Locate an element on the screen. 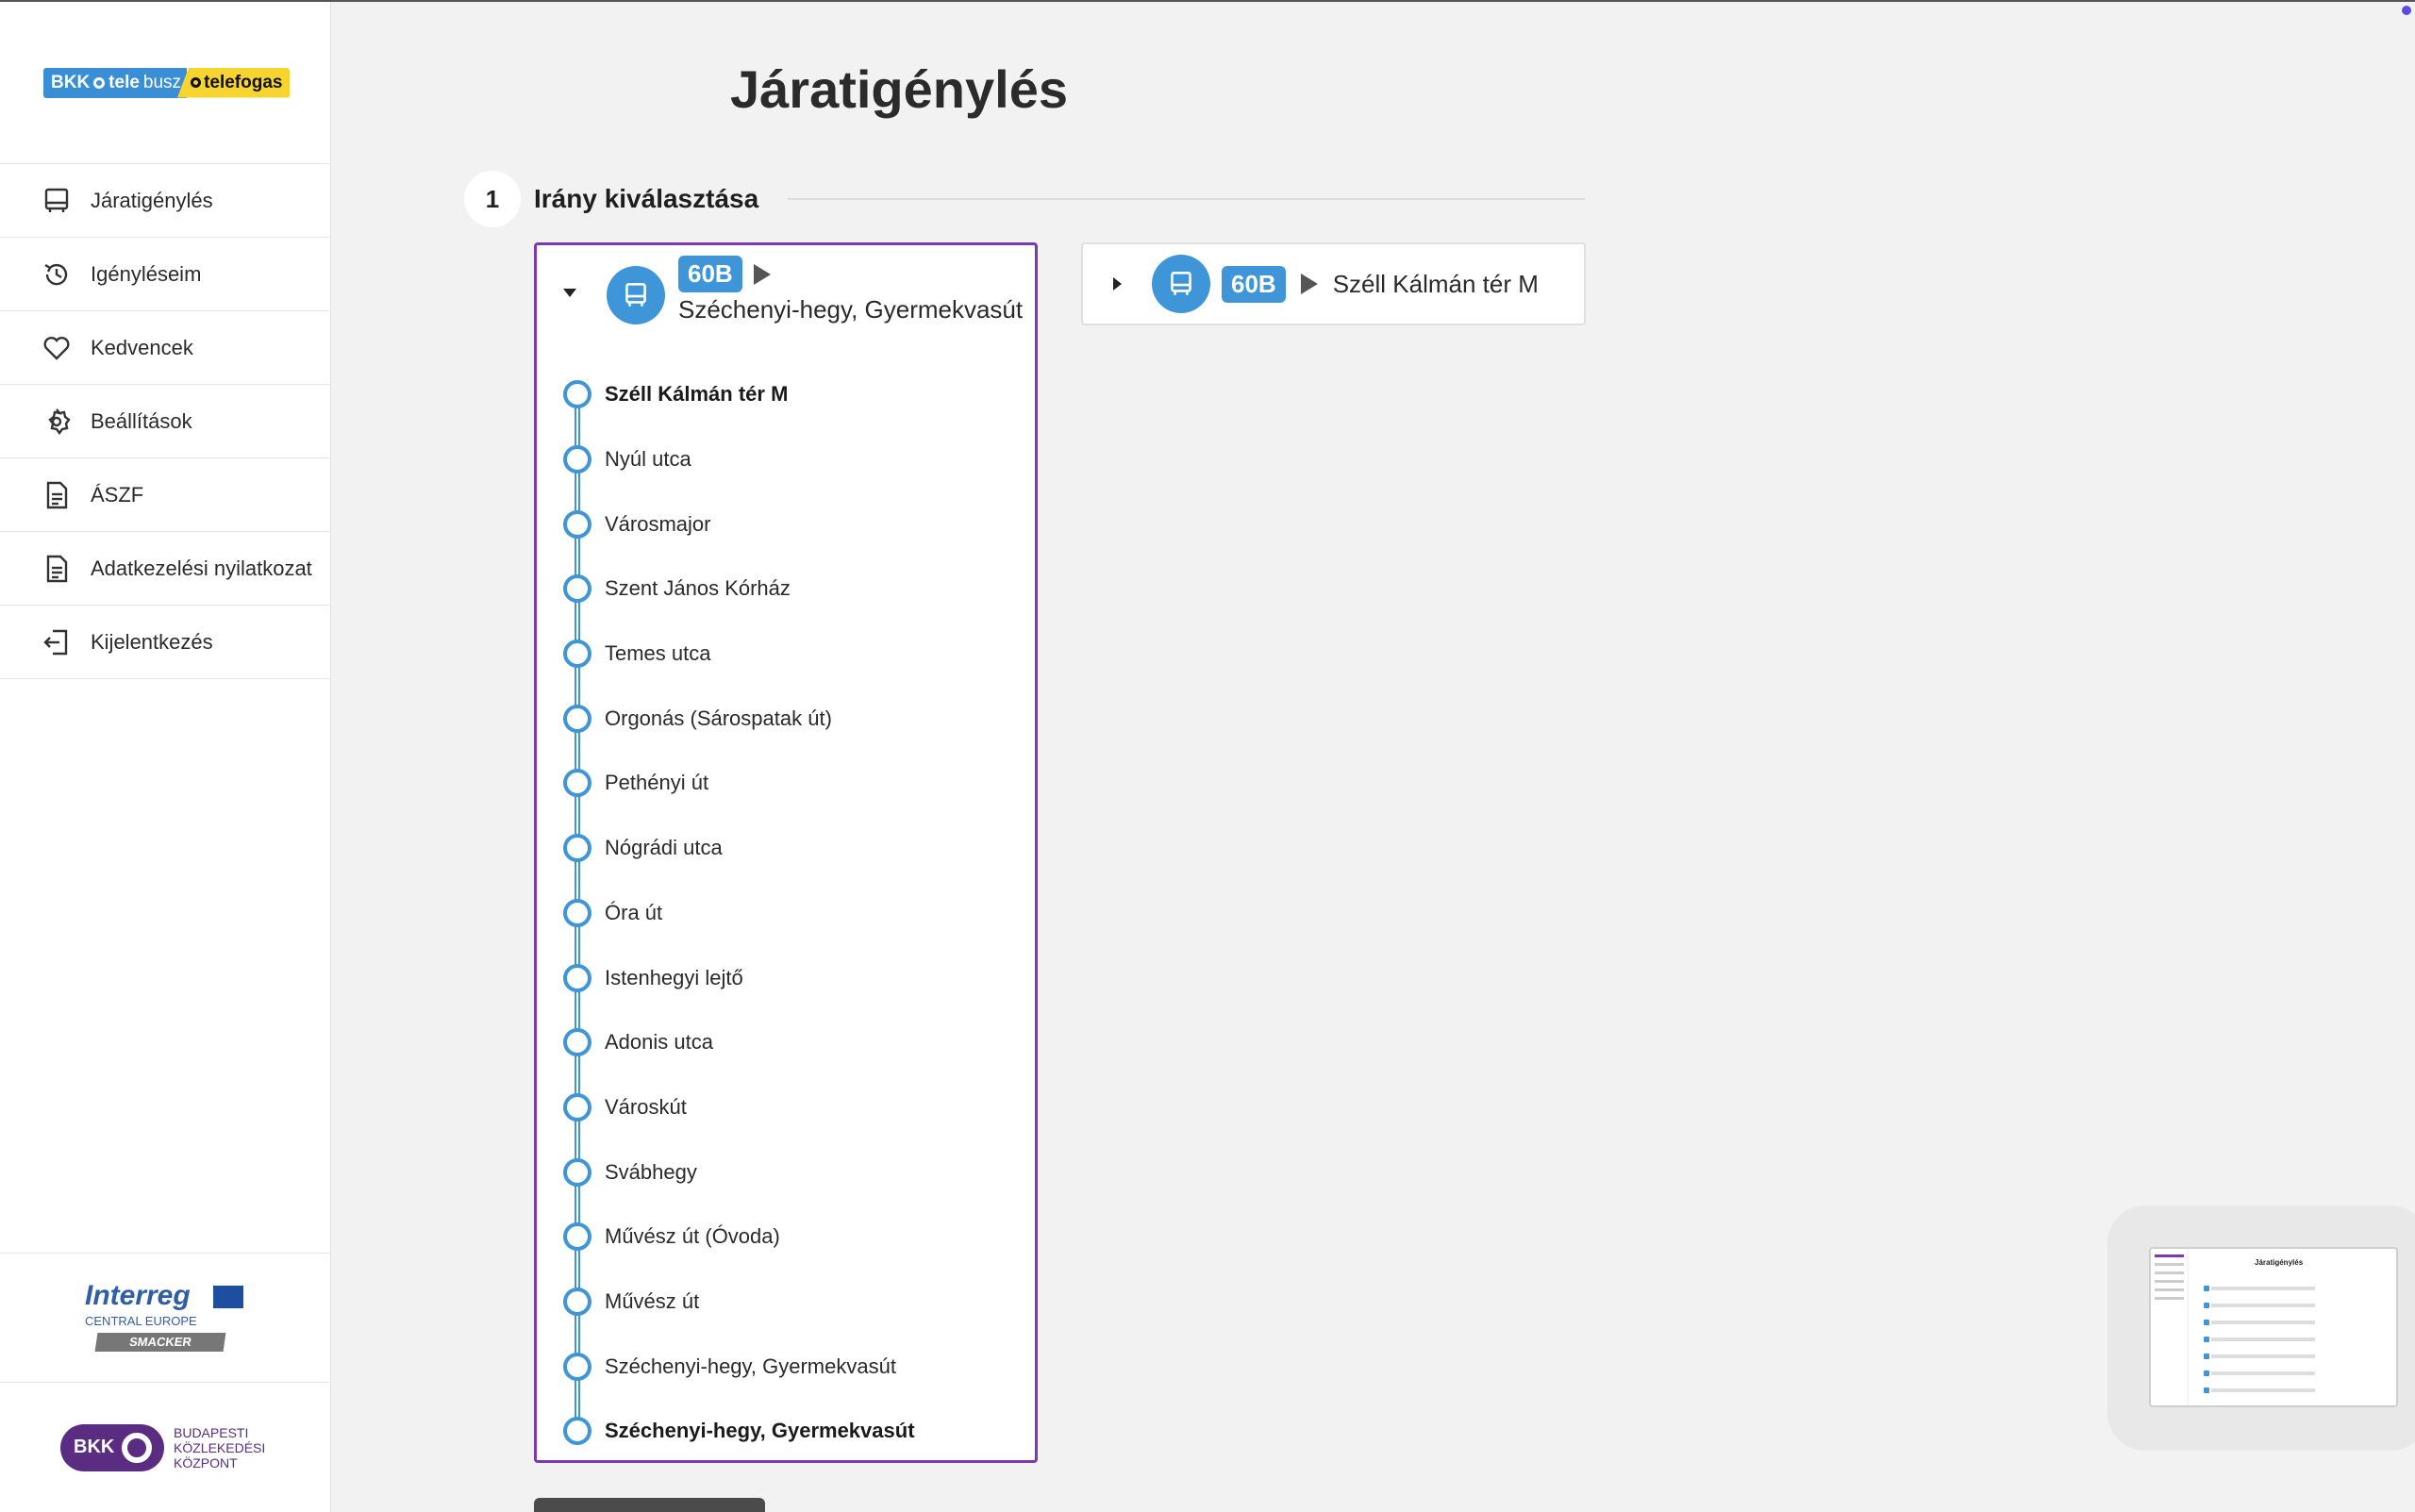 The image size is (2415, 1512). destination-label: Széll Kálmán tér M is located at coordinates (1435, 283).